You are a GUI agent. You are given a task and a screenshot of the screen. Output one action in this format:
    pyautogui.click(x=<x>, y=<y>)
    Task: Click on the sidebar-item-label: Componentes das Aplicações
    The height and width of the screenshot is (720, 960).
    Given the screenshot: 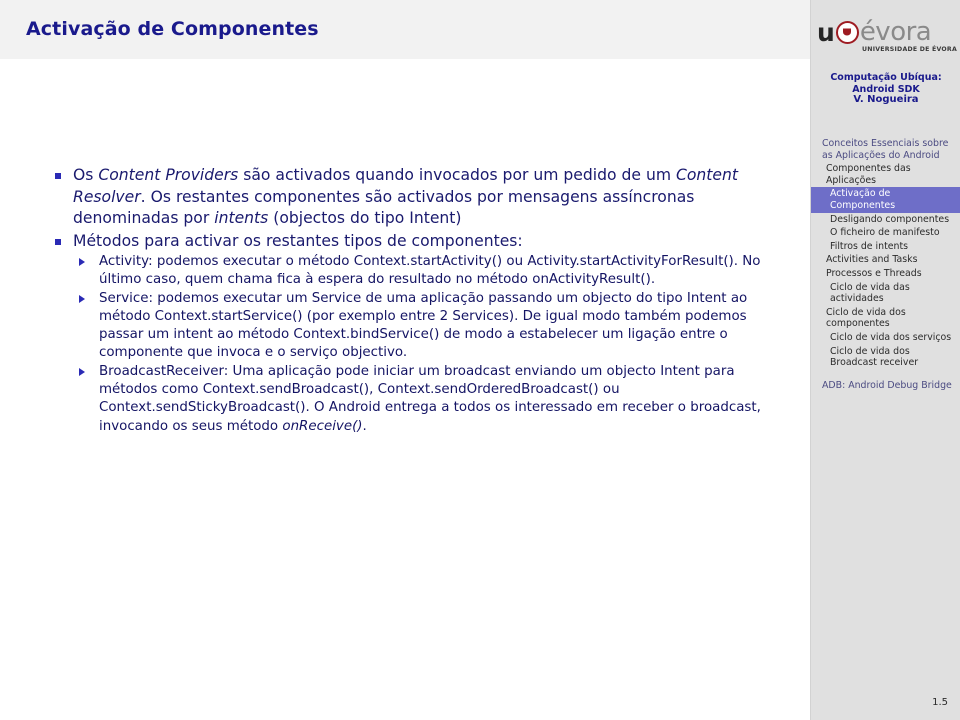 What is the action you would take?
    pyautogui.click(x=868, y=174)
    